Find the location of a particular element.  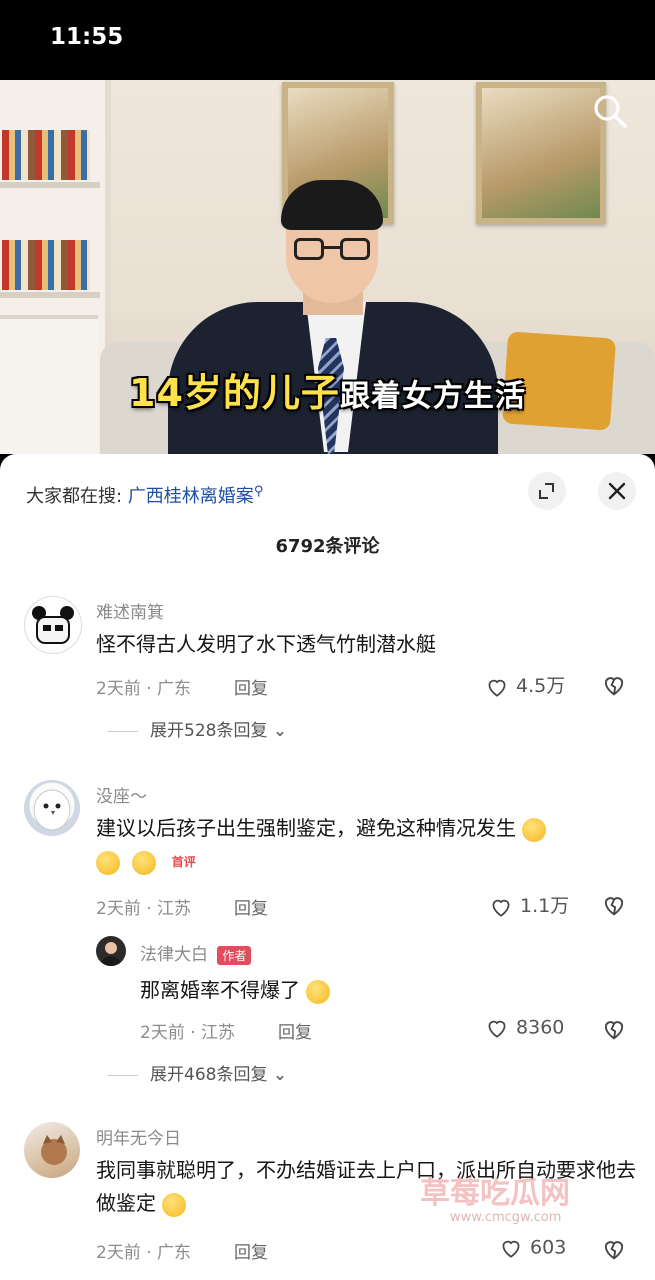

subtitle-highlight: 14岁的儿子 is located at coordinates (234, 393).